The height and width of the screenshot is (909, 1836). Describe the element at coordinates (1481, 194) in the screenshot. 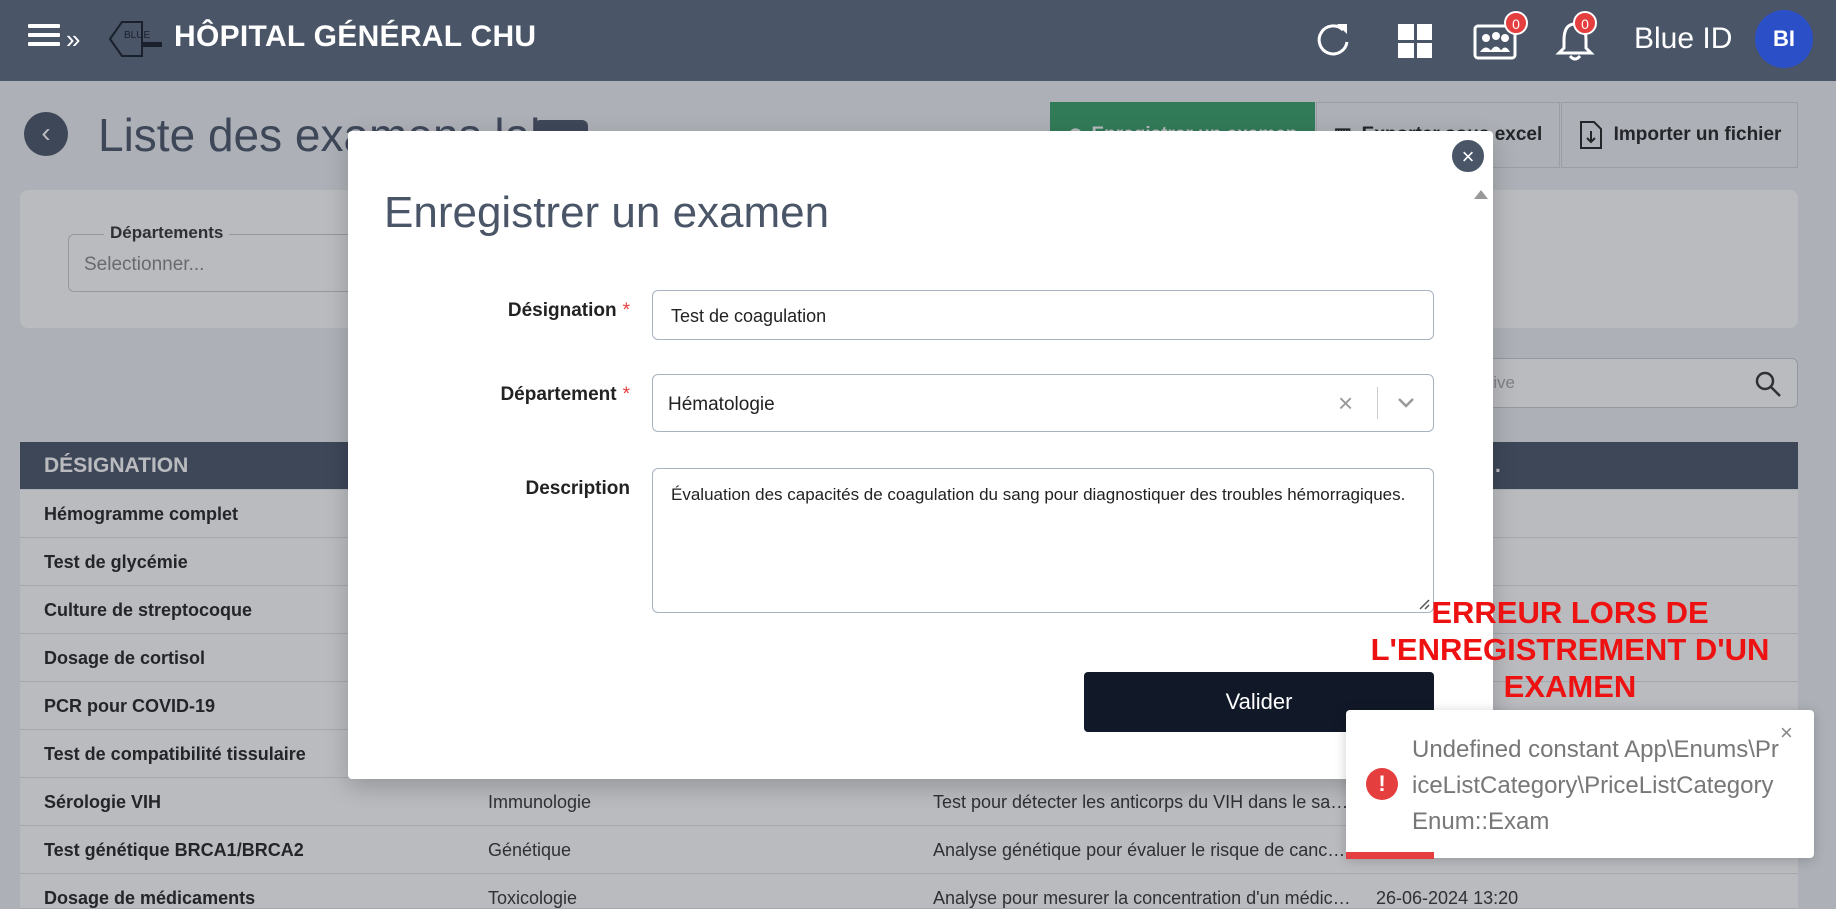

I see `scroll-up-arrow-icon` at that location.